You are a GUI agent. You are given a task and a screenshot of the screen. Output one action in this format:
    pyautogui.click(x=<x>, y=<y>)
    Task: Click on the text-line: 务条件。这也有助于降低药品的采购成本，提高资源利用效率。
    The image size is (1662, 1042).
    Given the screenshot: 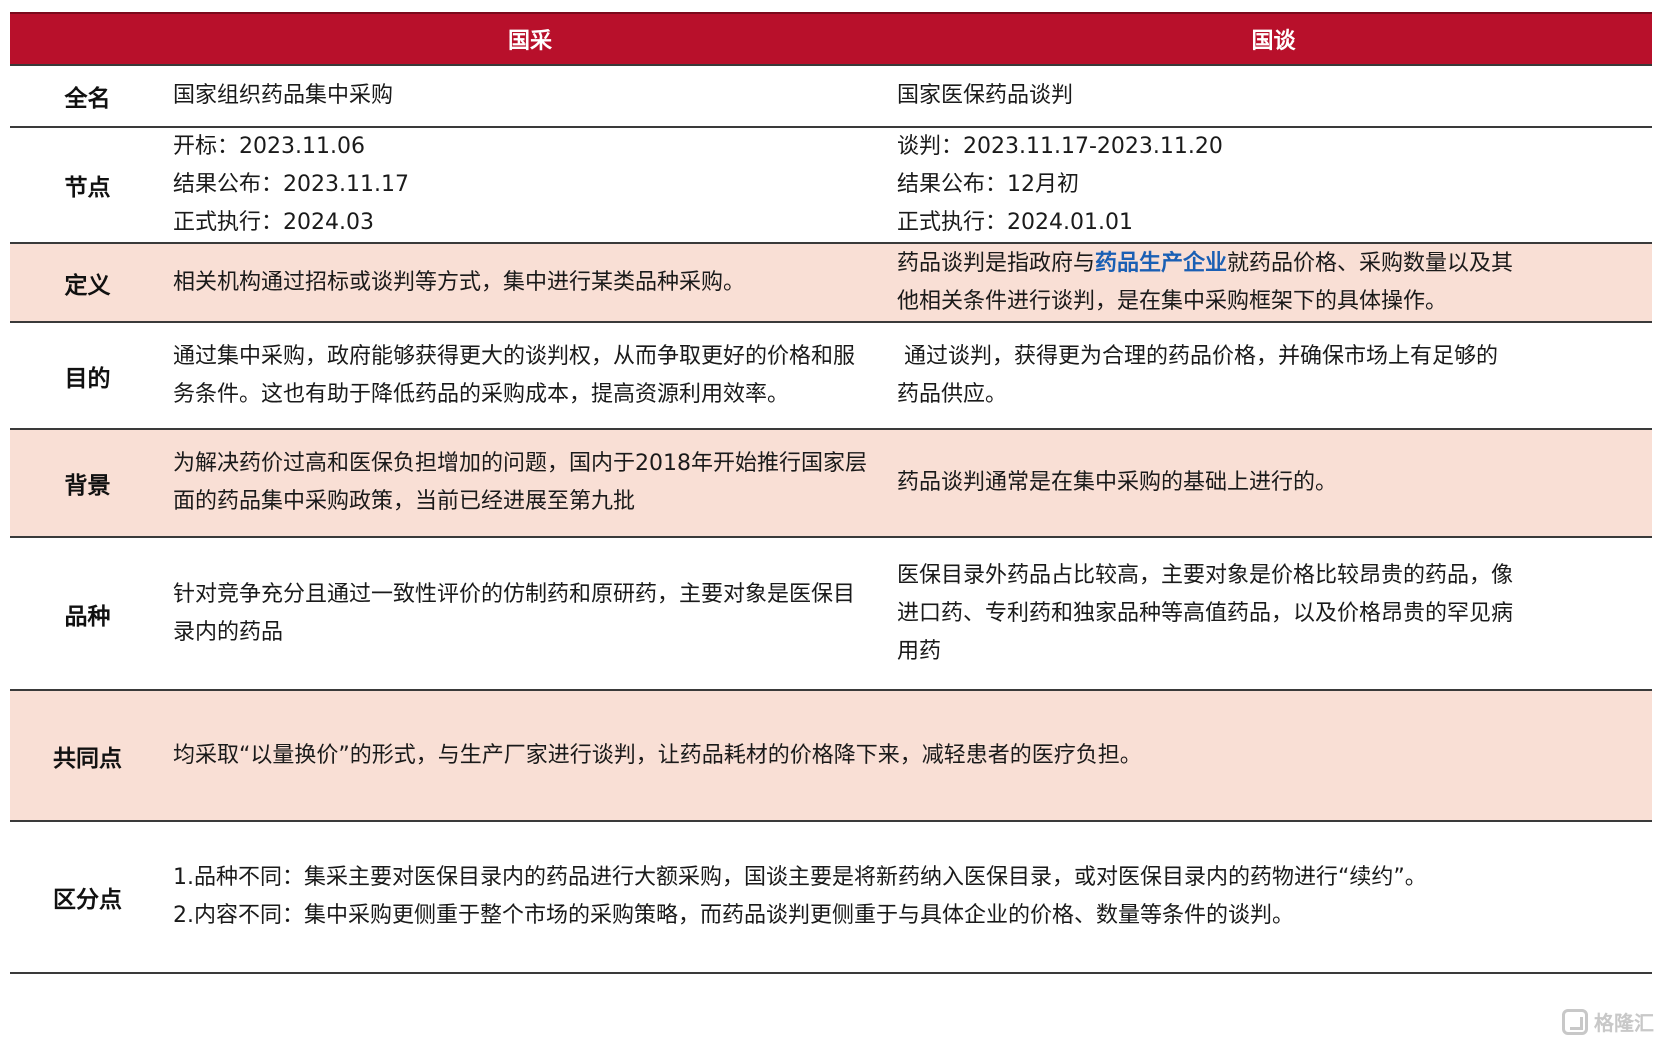 What is the action you would take?
    pyautogui.click(x=481, y=394)
    